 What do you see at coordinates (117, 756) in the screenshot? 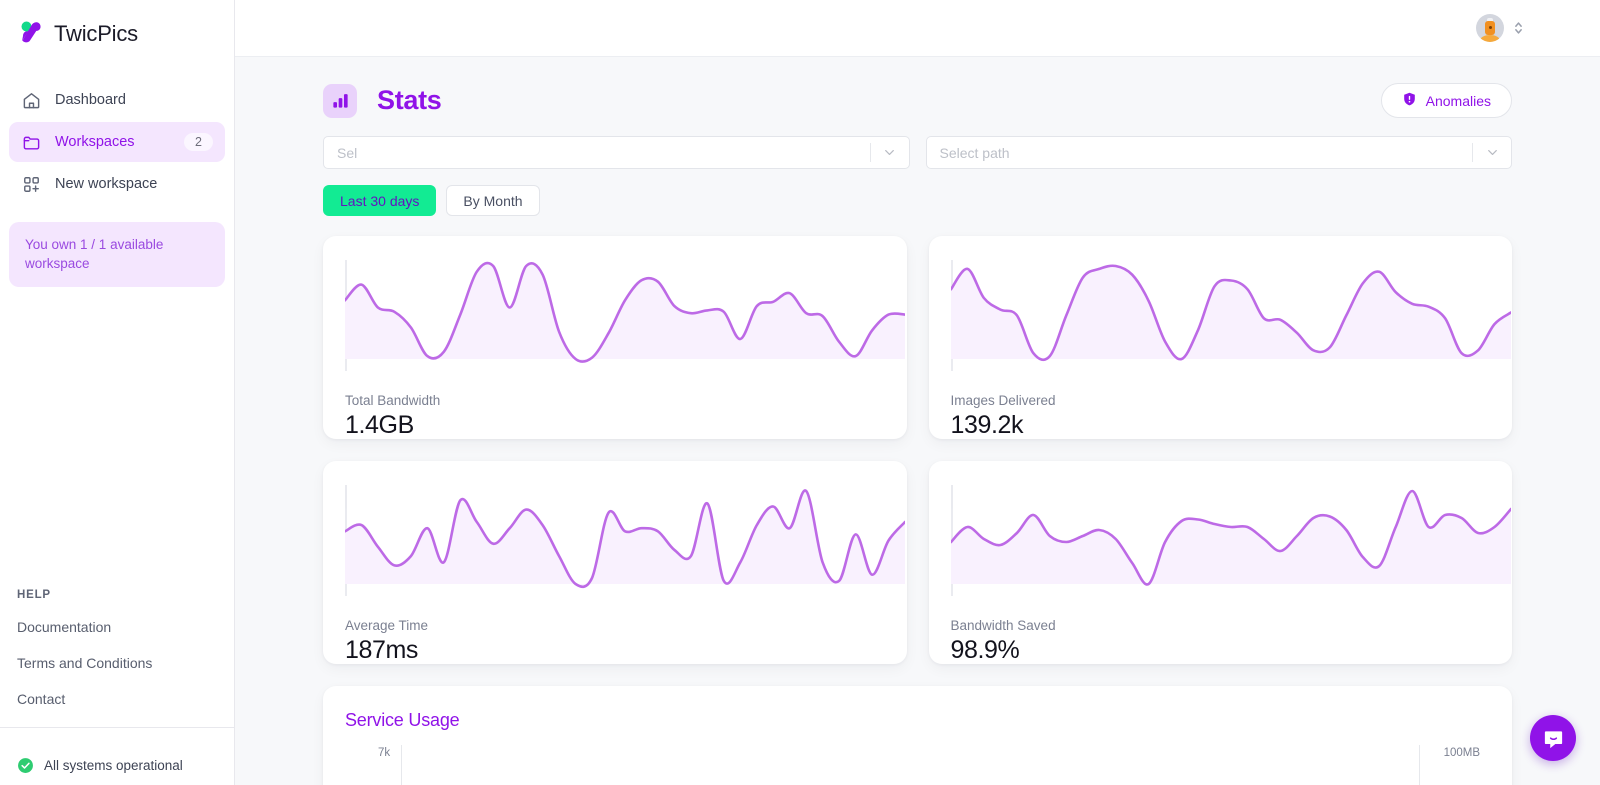
I see `system-status: All systems operational` at bounding box center [117, 756].